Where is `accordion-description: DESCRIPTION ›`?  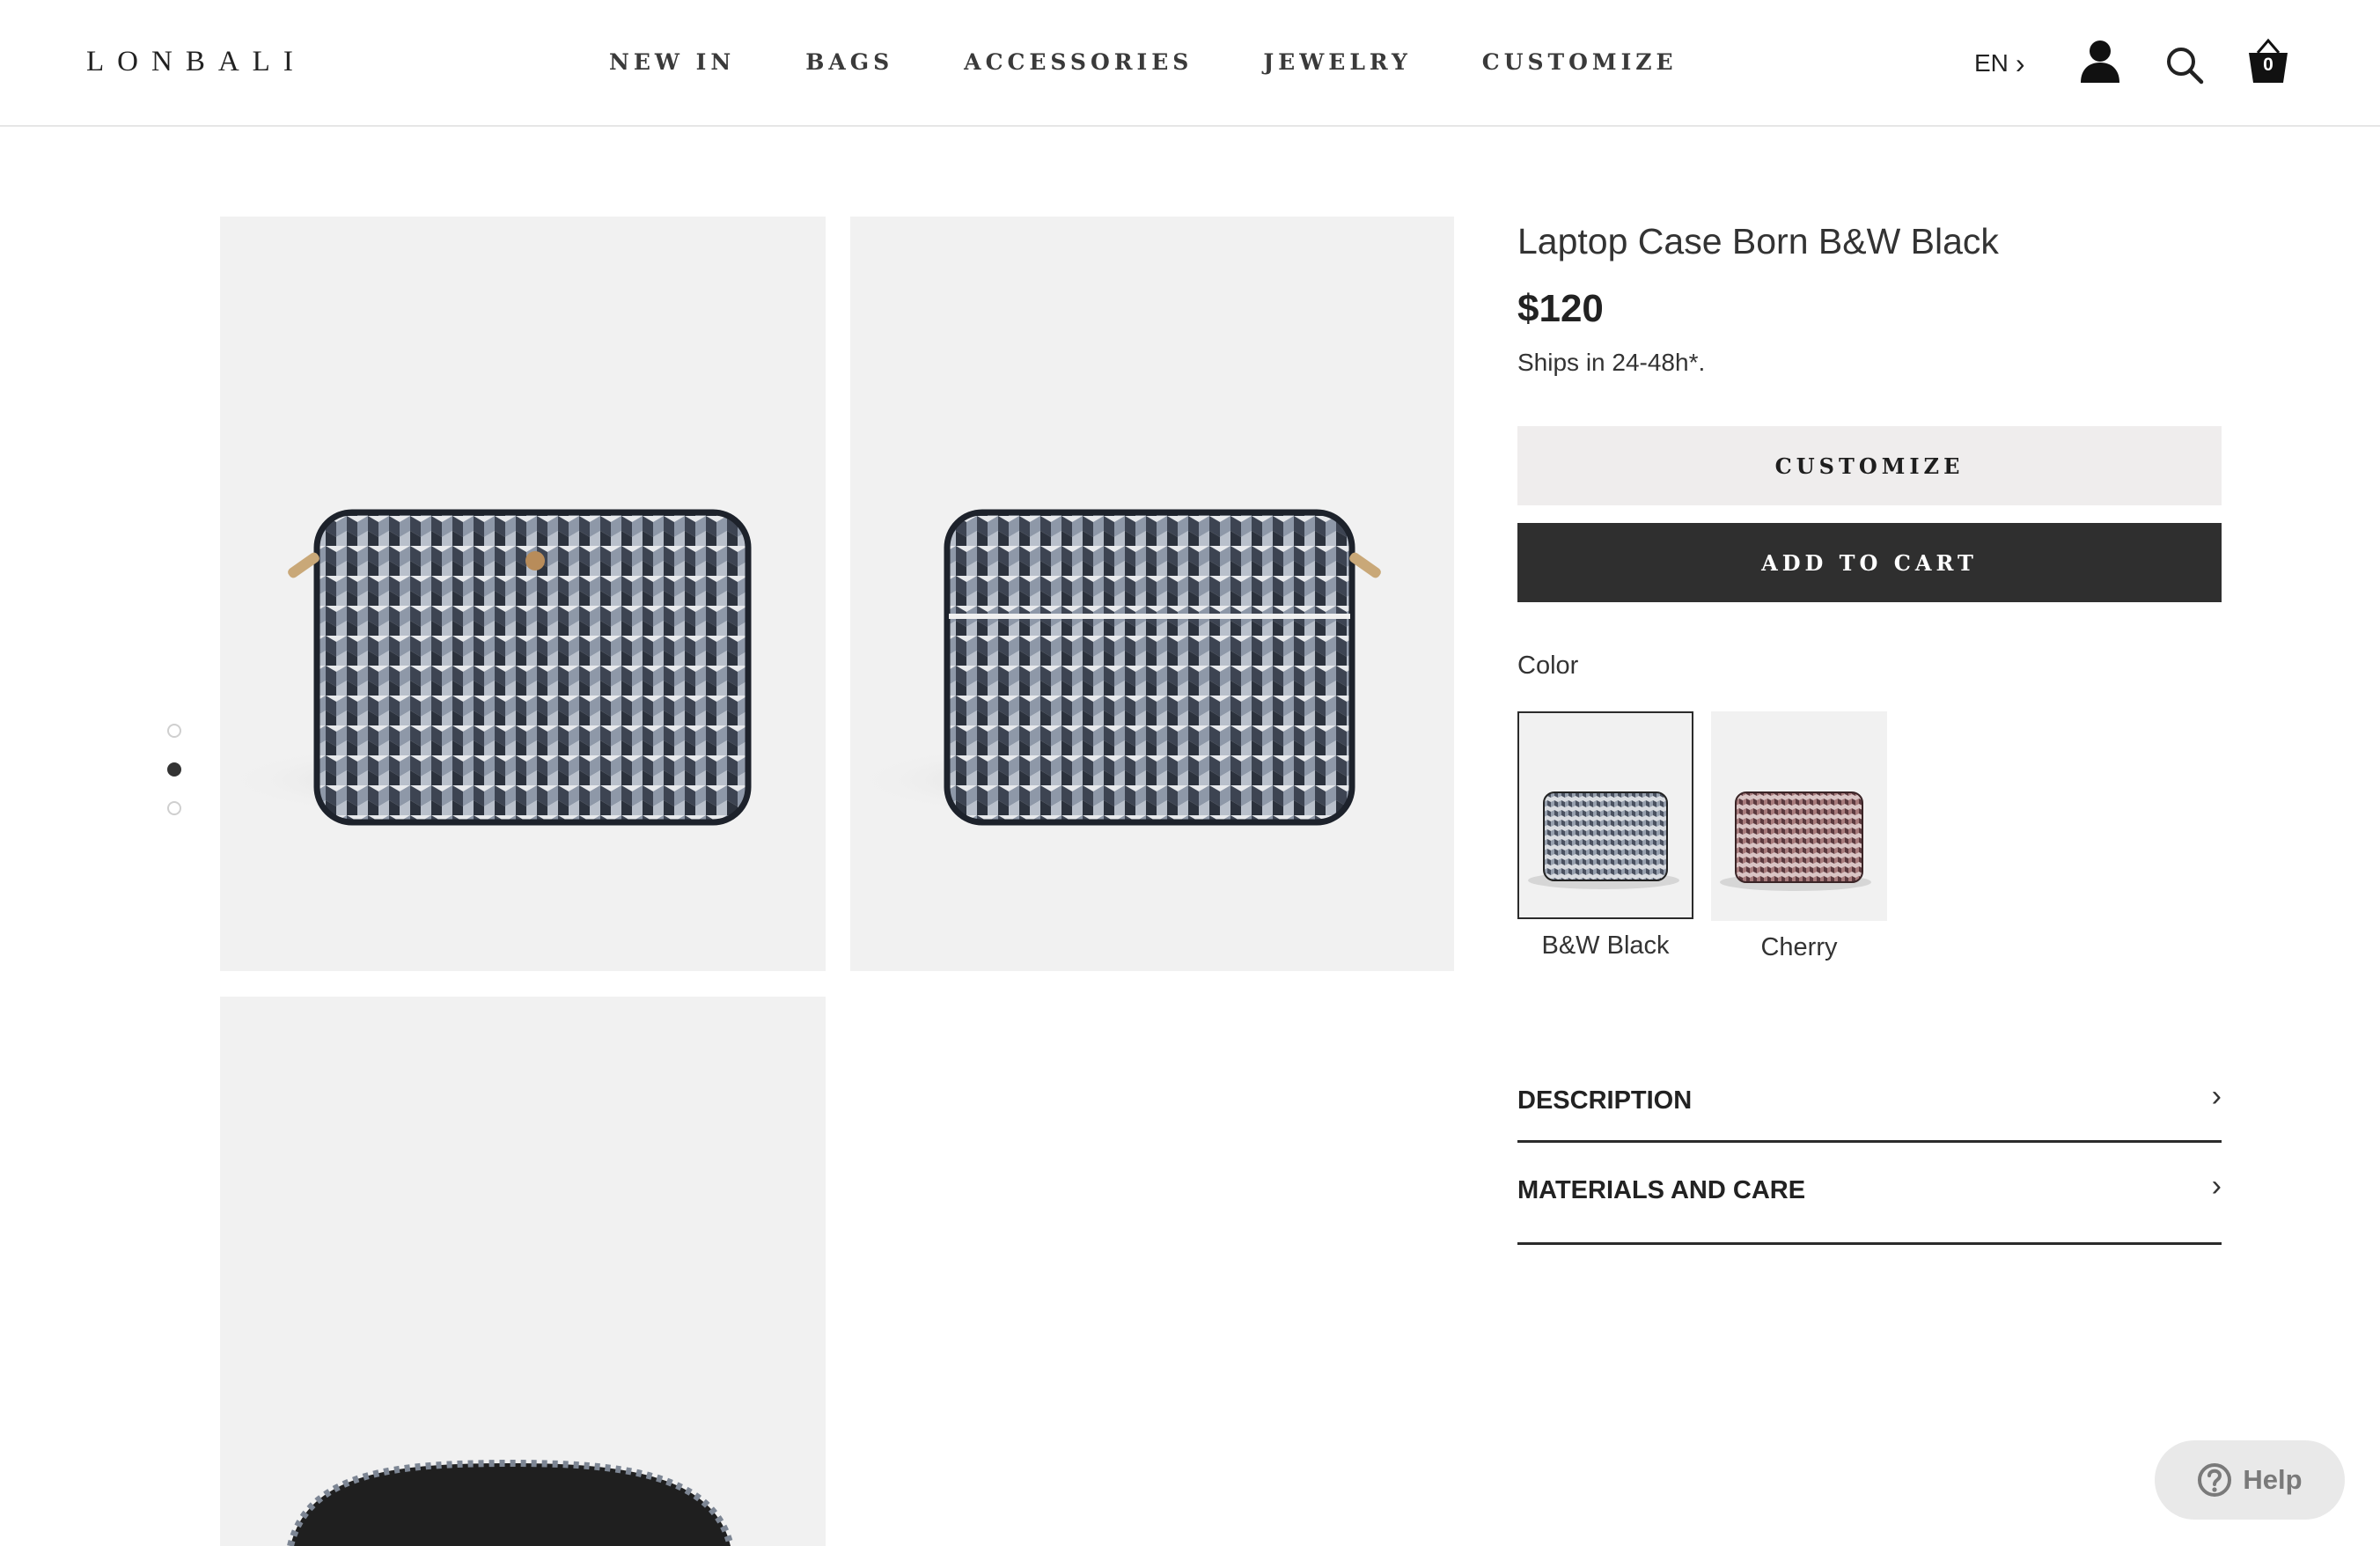
accordion-description: DESCRIPTION › is located at coordinates (1869, 1098).